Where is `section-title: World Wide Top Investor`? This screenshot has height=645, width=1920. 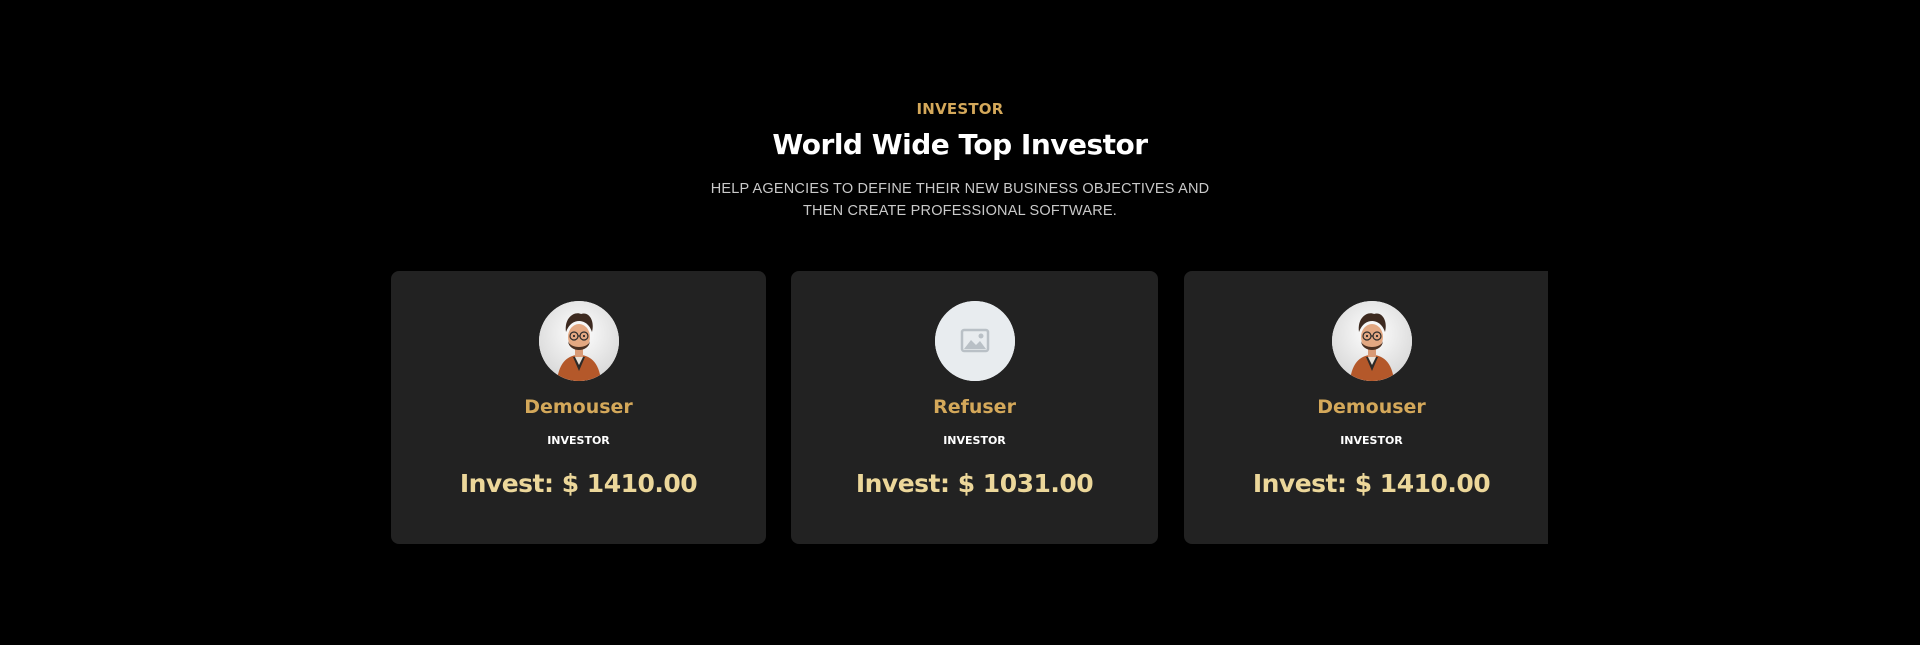
section-title: World Wide Top Investor is located at coordinates (960, 144).